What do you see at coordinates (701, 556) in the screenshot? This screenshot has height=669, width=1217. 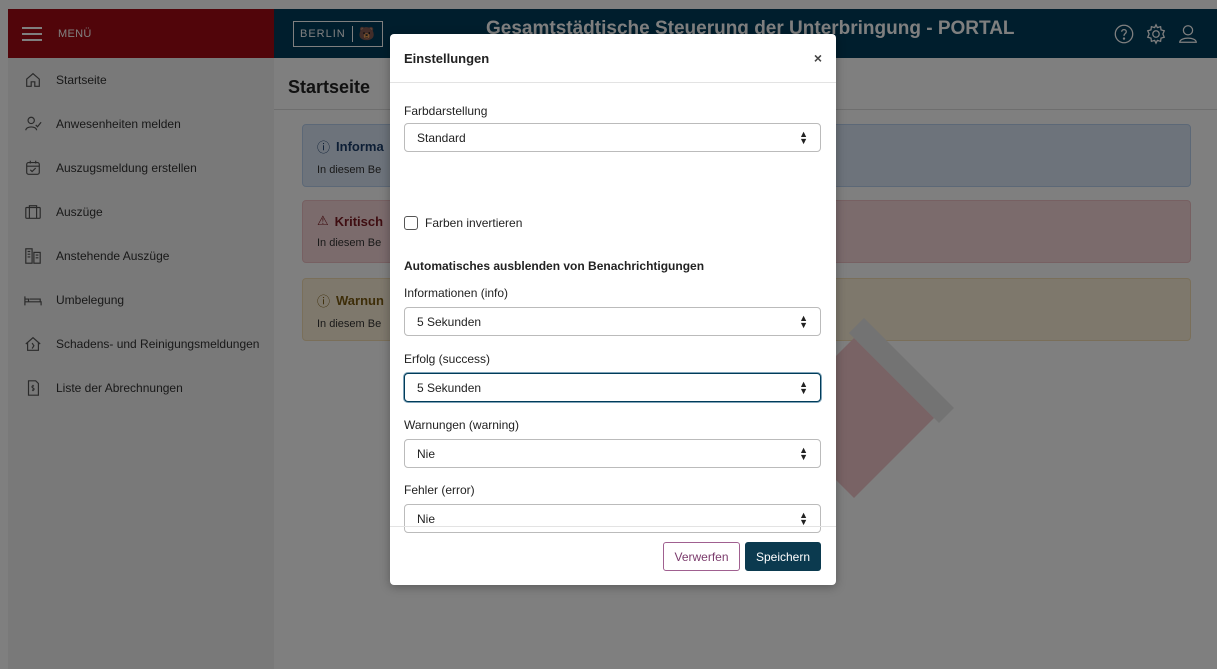 I see `discard-button: Verwerfen` at bounding box center [701, 556].